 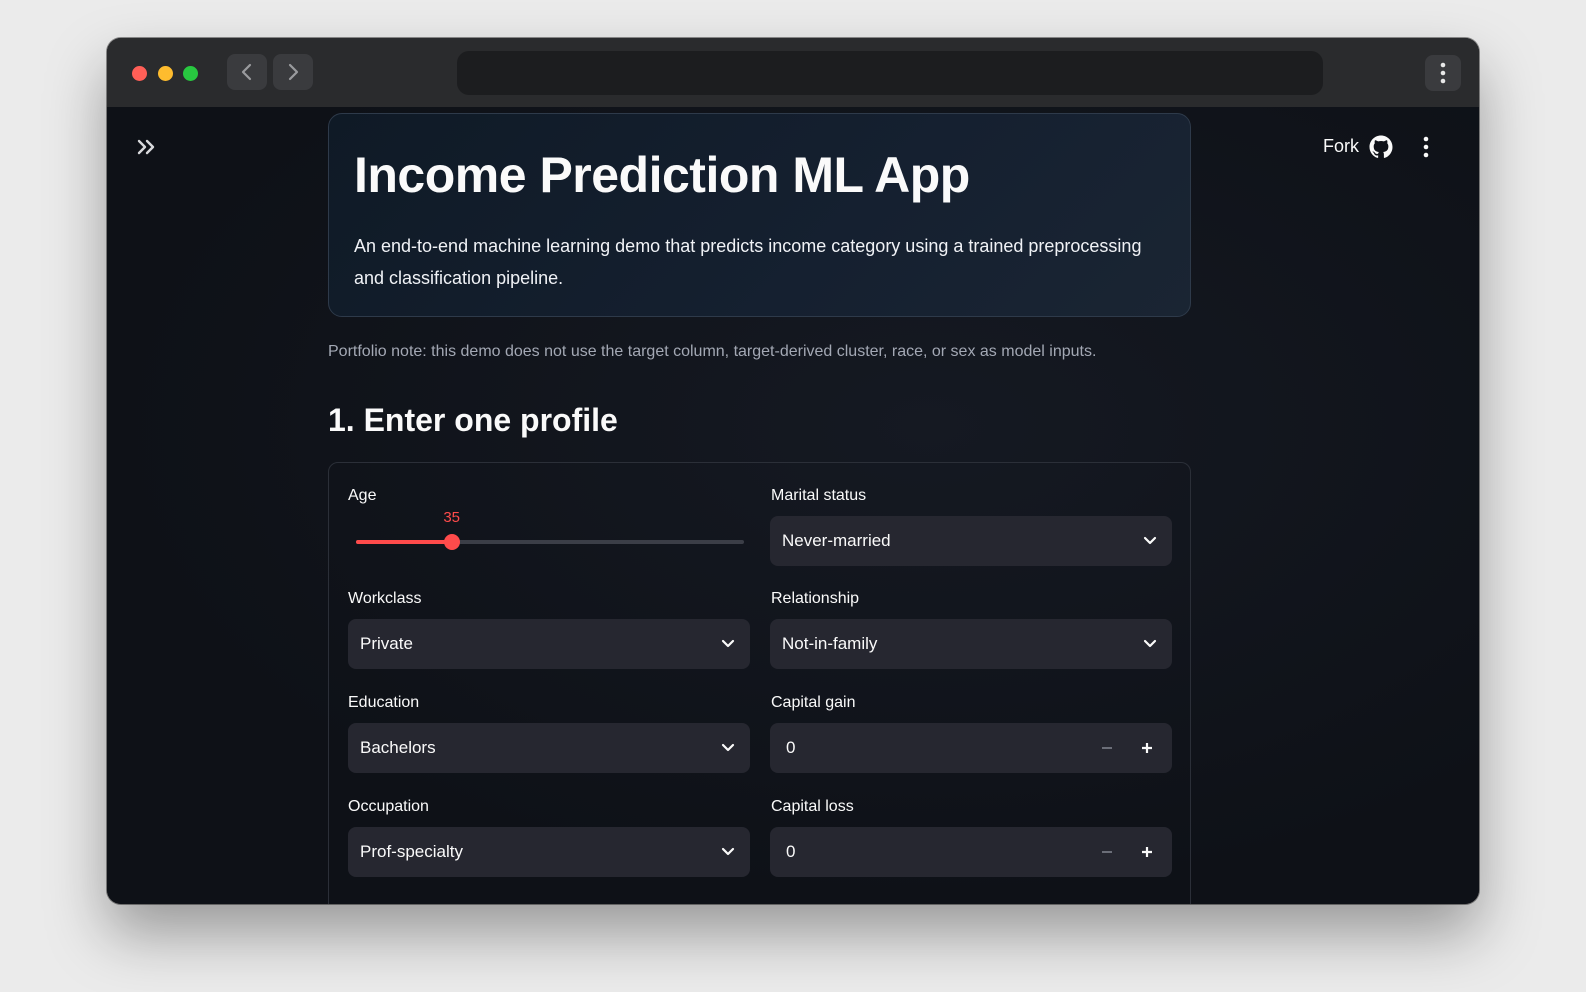 I want to click on capital-gain-decrement-button, so click(x=1107, y=748).